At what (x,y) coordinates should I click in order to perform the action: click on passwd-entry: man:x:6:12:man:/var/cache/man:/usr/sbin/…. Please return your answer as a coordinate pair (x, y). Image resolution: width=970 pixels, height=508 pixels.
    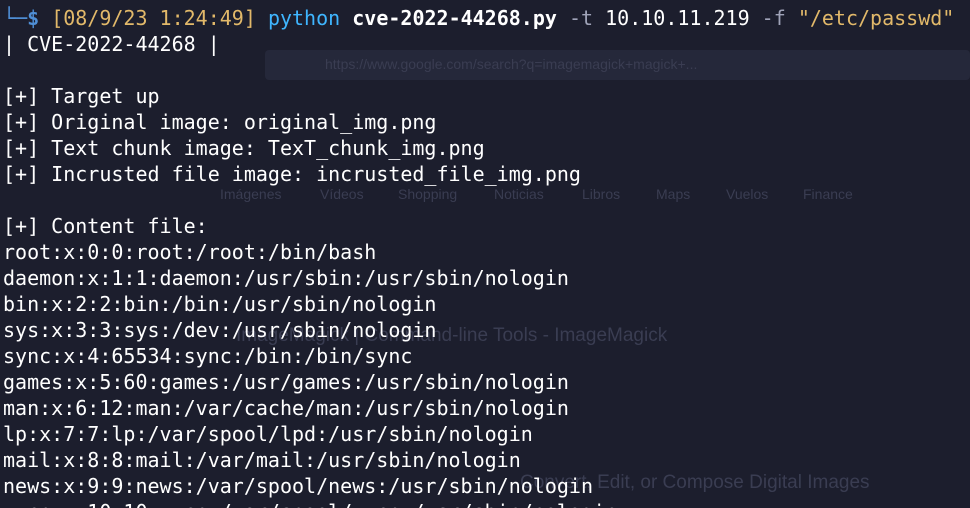
    Looking at the image, I should click on (286, 408).